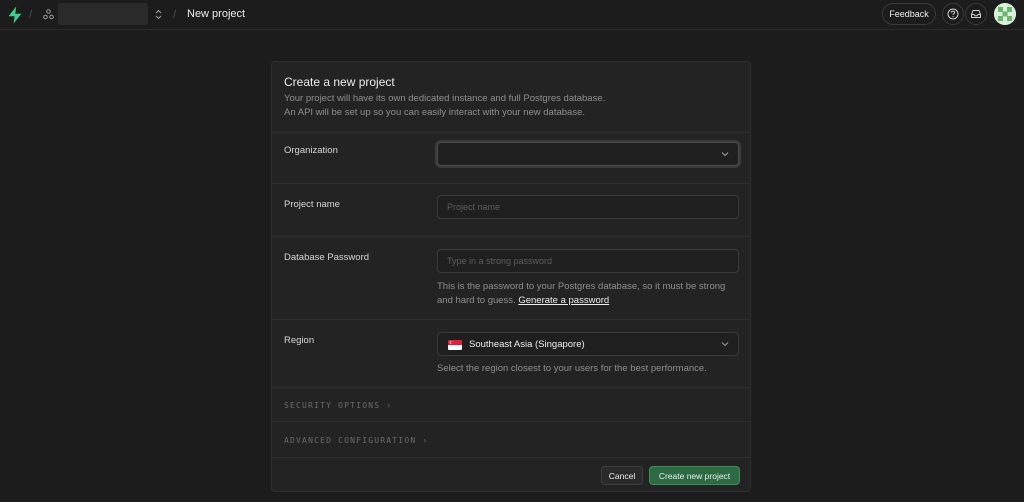 The image size is (1024, 502). Describe the element at coordinates (339, 82) in the screenshot. I see `card-title: Create a new project` at that location.